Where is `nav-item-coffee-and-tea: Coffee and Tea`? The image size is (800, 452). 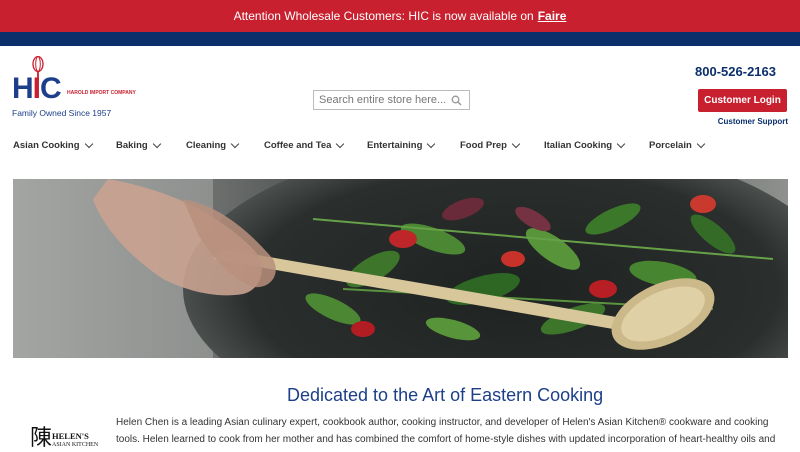 nav-item-coffee-and-tea: Coffee and Tea is located at coordinates (304, 145).